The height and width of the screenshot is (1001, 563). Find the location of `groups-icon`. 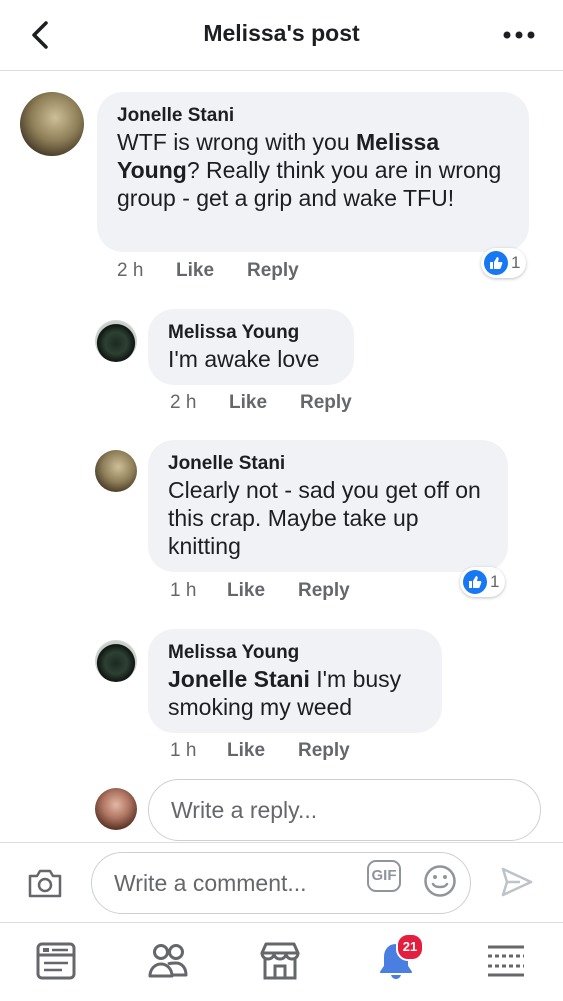

groups-icon is located at coordinates (168, 961).